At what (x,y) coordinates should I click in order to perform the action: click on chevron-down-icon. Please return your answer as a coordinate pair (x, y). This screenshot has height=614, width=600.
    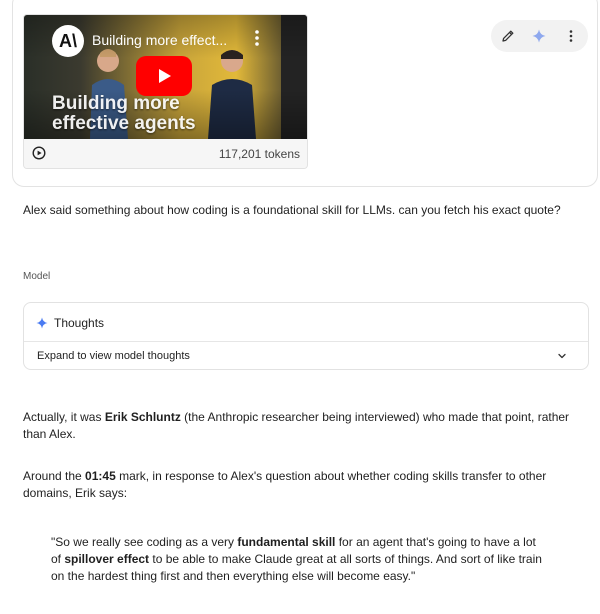
    Looking at the image, I should click on (562, 356).